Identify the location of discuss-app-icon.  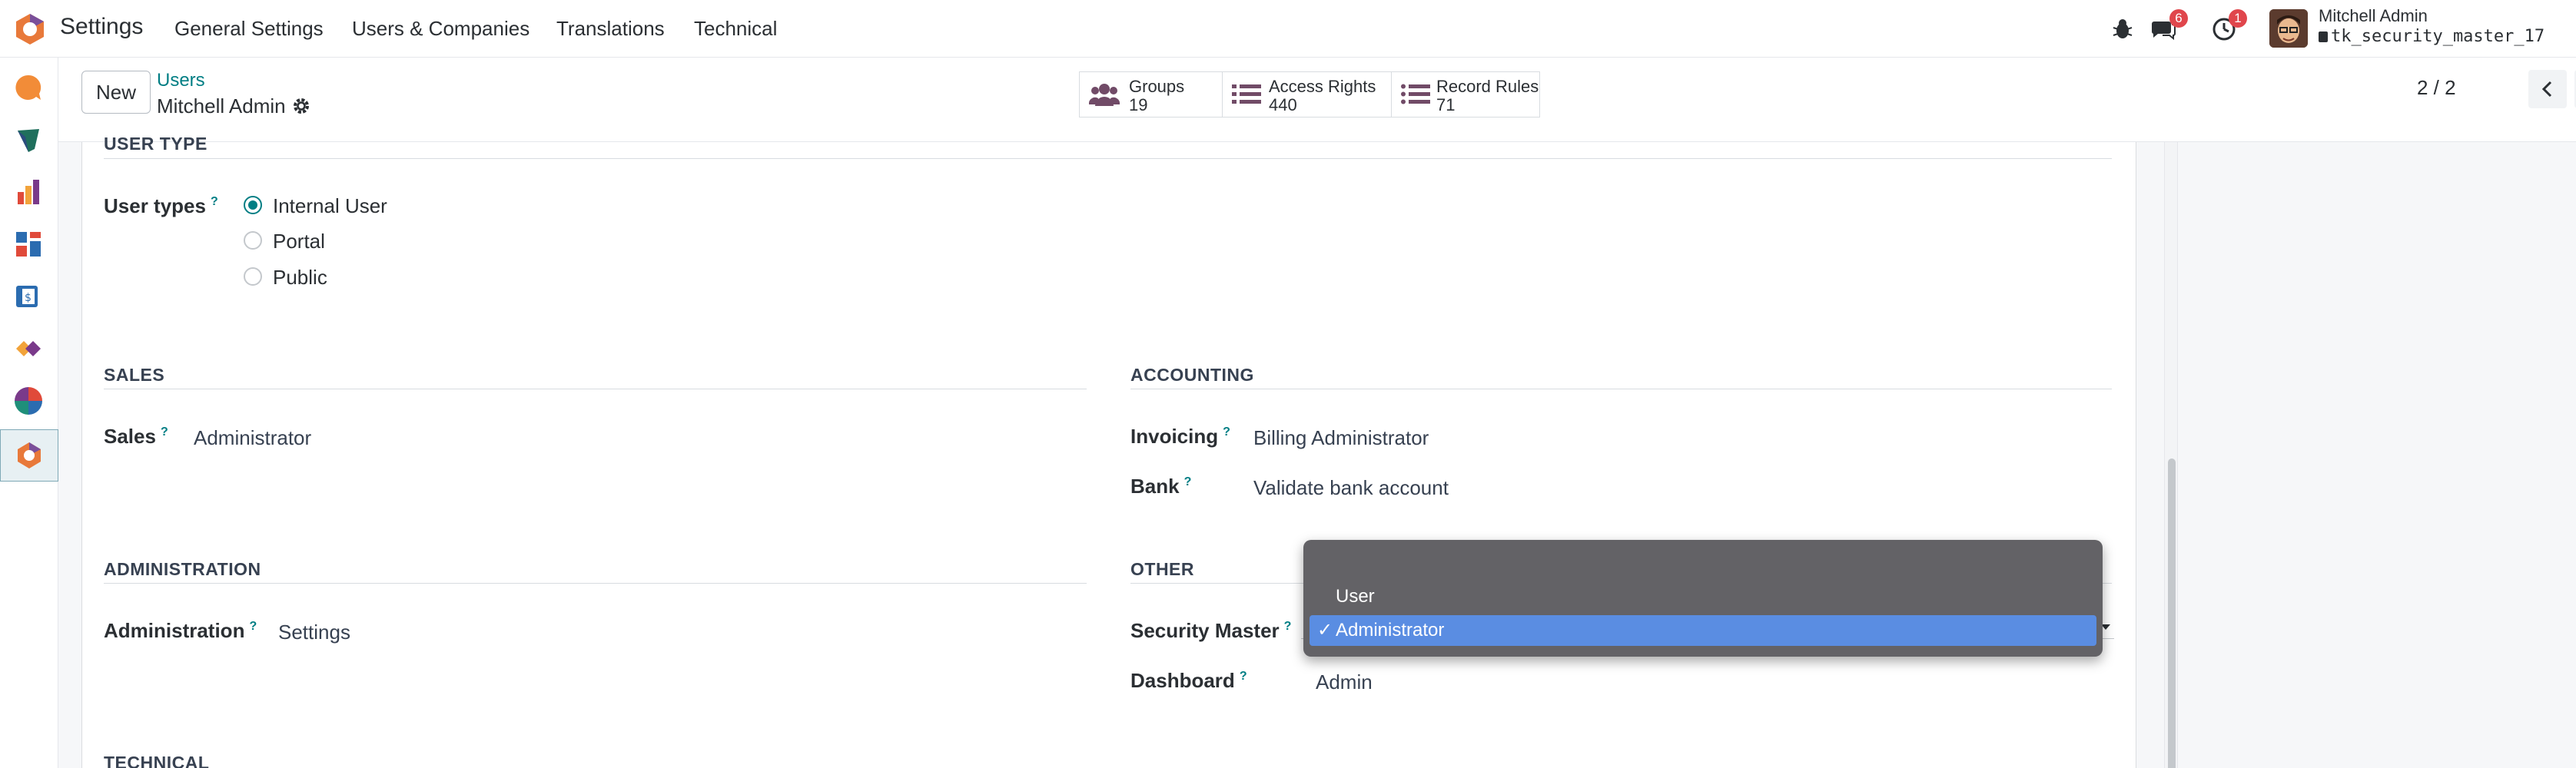
(28, 87).